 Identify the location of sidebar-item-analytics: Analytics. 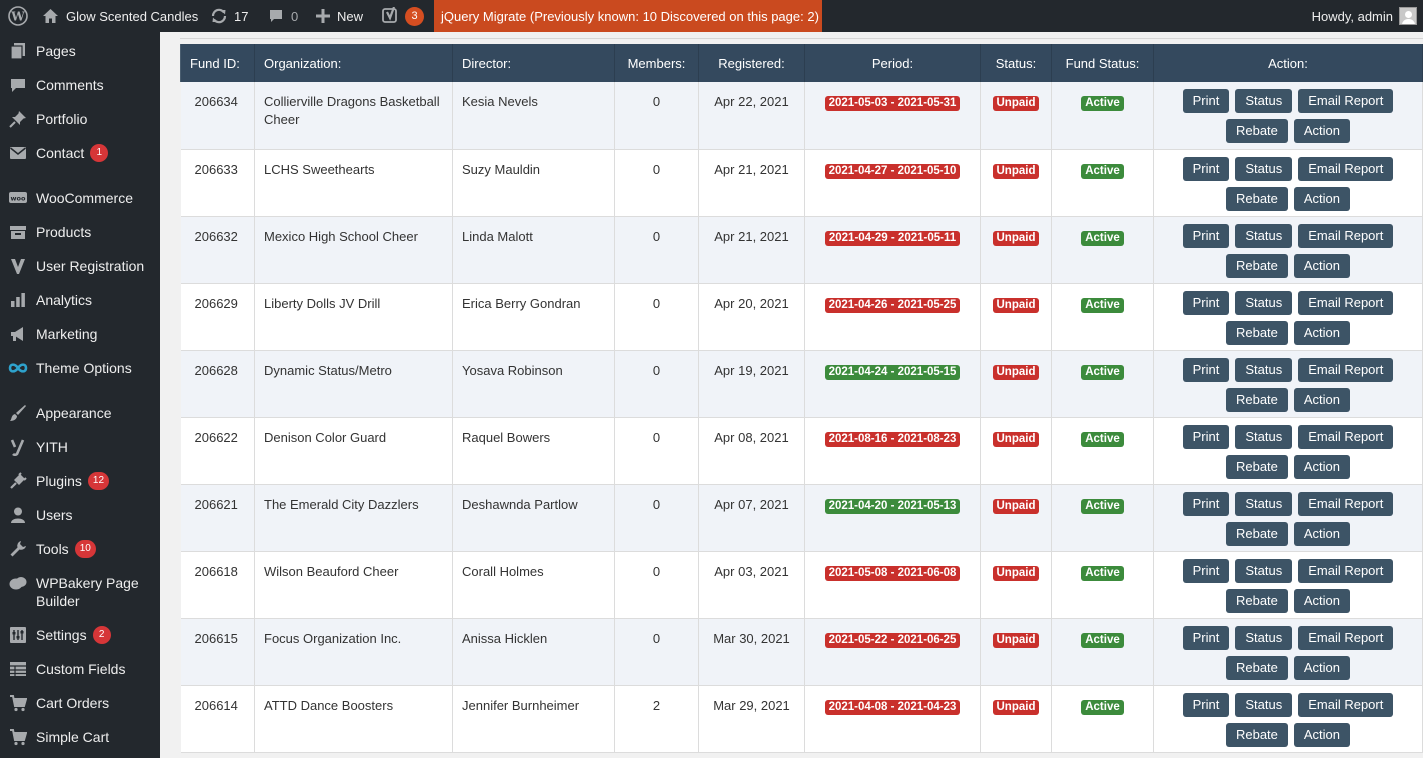
(80, 300).